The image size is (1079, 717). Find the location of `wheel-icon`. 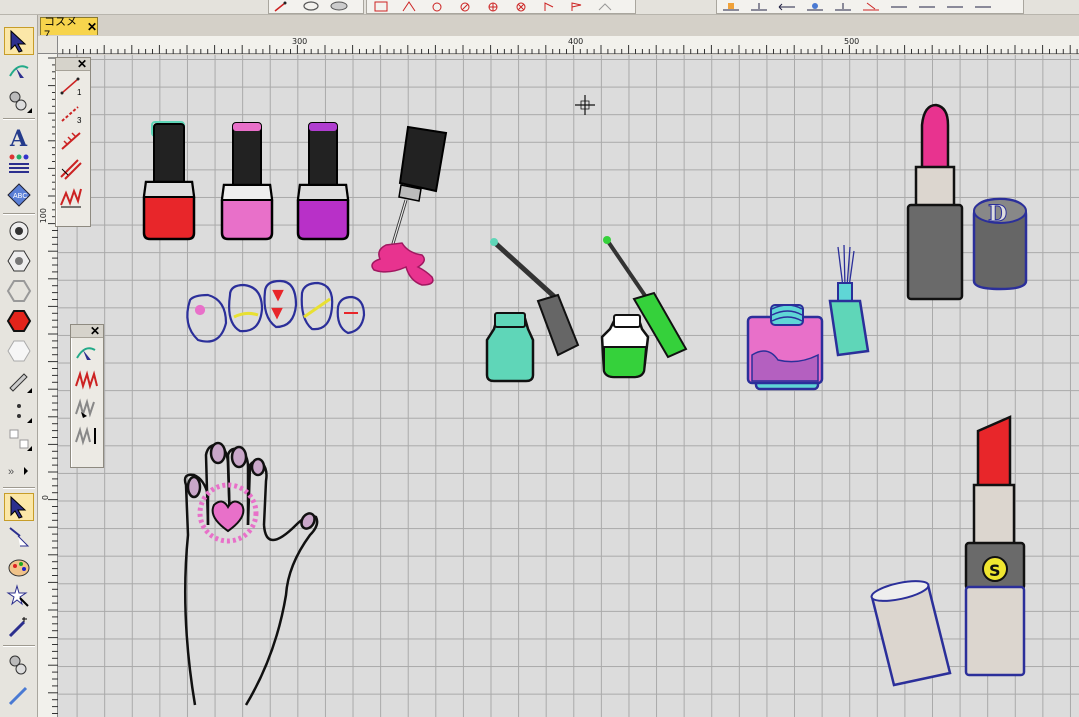

wheel-icon is located at coordinates (493, 6).